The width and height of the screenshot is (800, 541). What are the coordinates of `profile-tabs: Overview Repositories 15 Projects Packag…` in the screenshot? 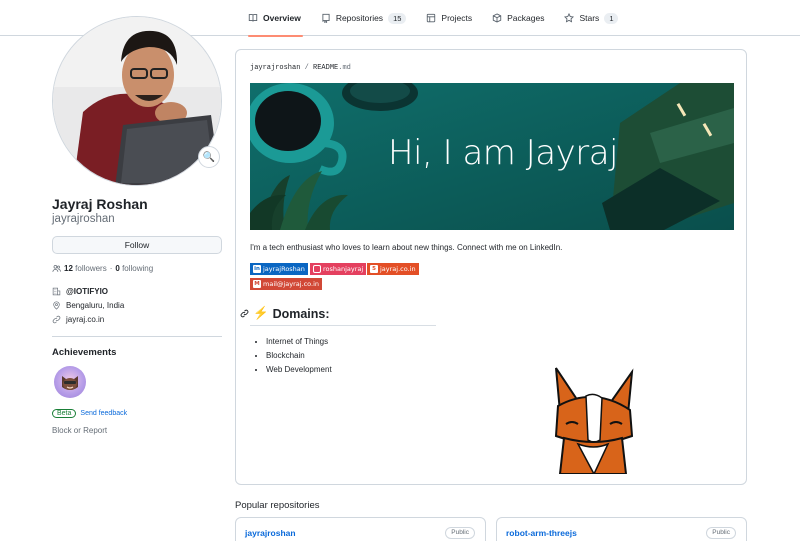 It's located at (439, 18).